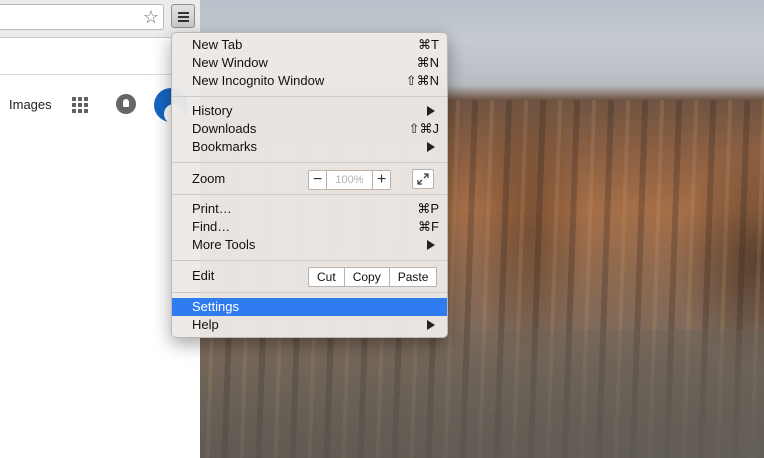  Describe the element at coordinates (100, 56) in the screenshot. I see `bookmarks-bar` at that location.